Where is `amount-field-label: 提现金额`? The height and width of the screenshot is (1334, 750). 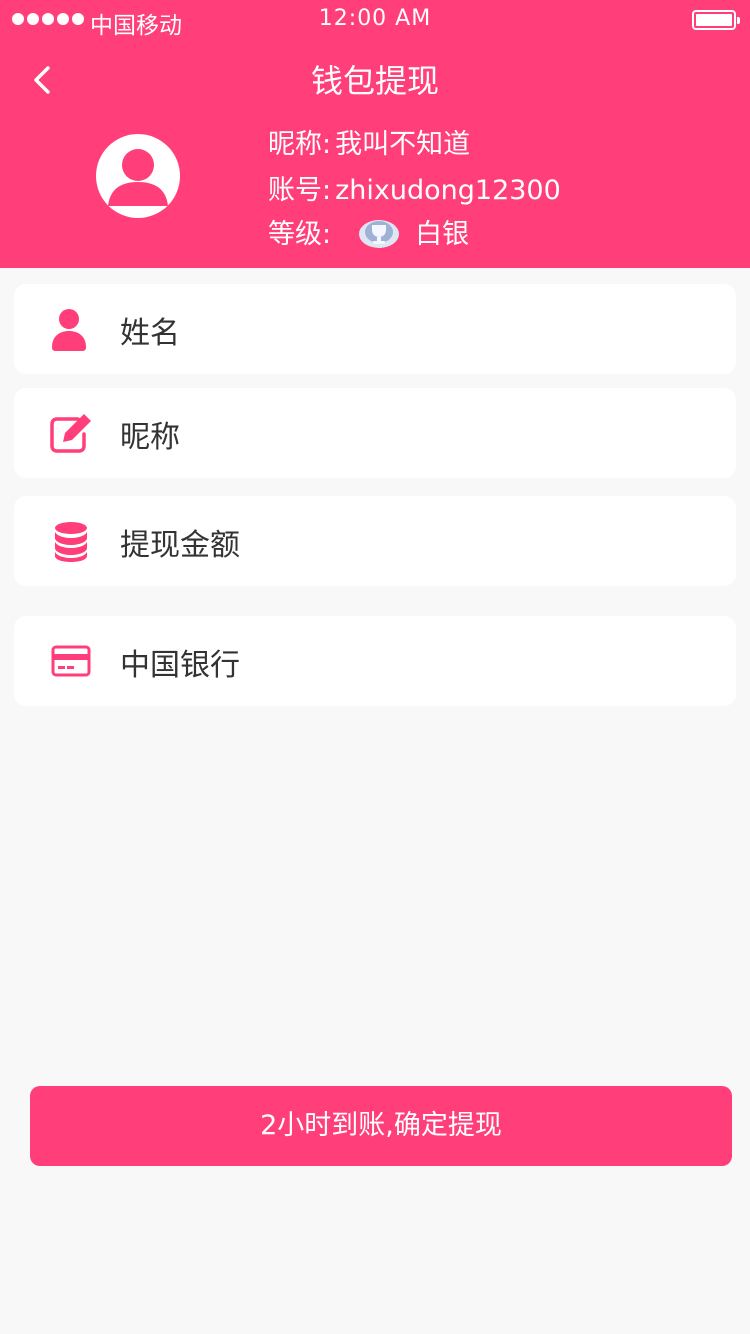 amount-field-label: 提现金额 is located at coordinates (180, 545).